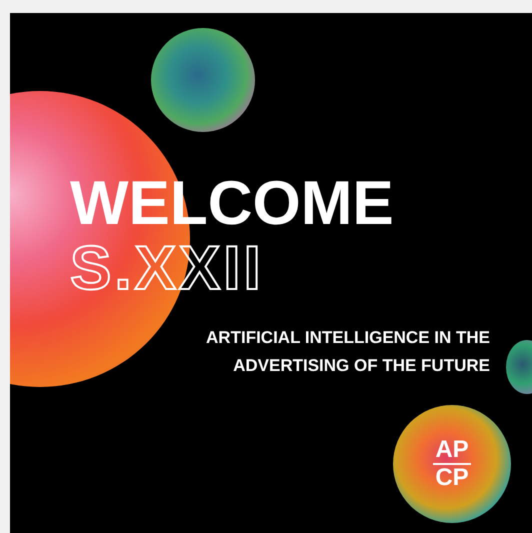 This screenshot has height=533, width=532. I want to click on tagline: ARTIFICIAL INTELLIGENCE IN THE, so click(348, 338).